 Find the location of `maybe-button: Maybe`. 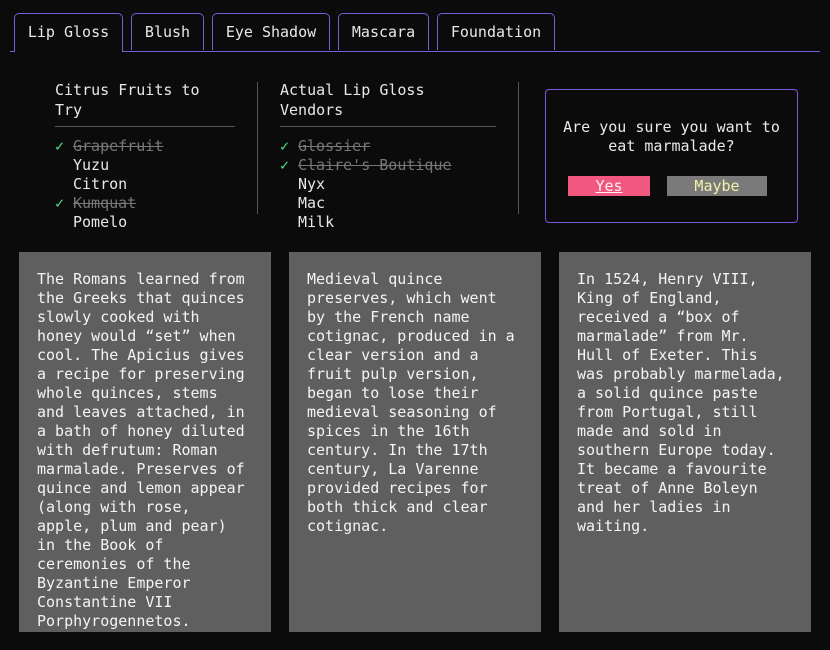

maybe-button: Maybe is located at coordinates (717, 186).